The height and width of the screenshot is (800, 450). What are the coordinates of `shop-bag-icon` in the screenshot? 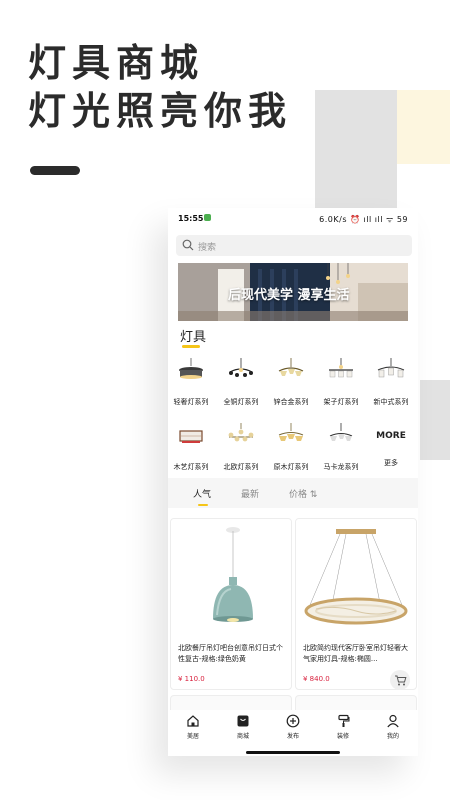 It's located at (243, 721).